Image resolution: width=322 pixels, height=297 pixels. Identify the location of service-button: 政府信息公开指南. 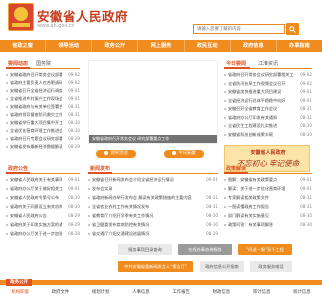
(222, 266).